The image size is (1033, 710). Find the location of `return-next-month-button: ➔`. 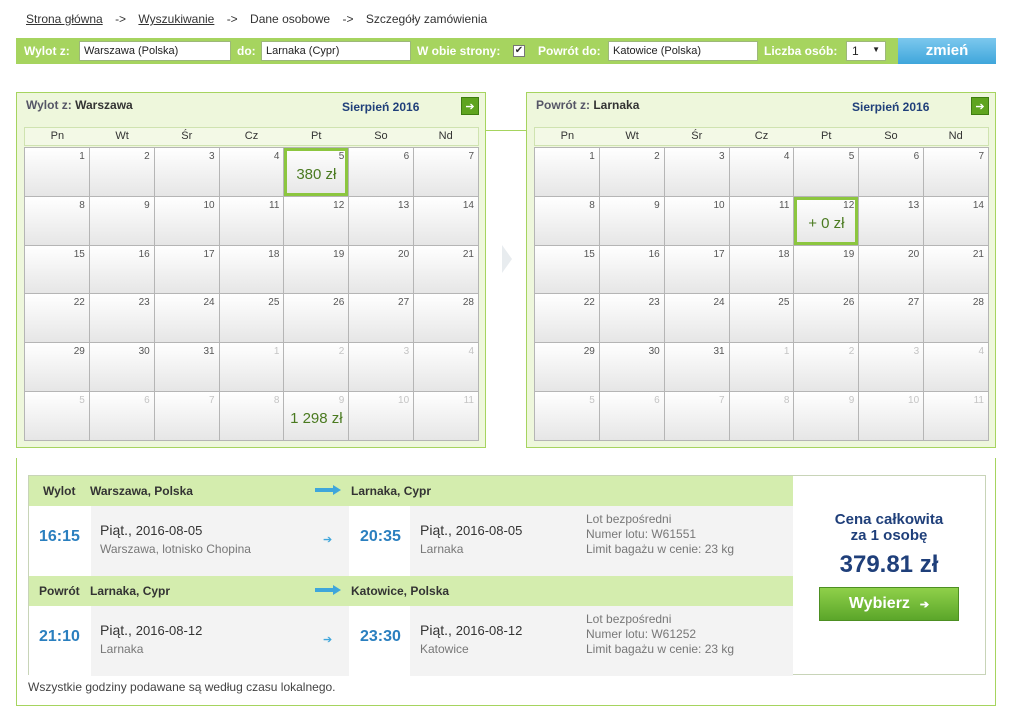

return-next-month-button: ➔ is located at coordinates (980, 106).